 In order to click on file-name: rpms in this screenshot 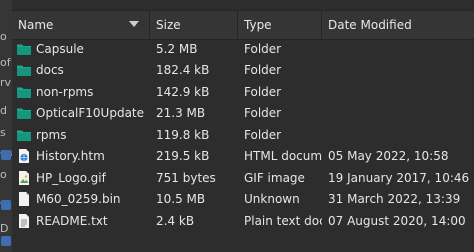, I will do `click(51, 134)`.